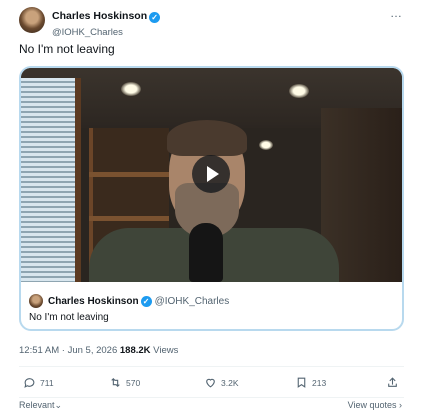 This screenshot has height=417, width=423. What do you see at coordinates (29, 383) in the screenshot?
I see `reply-icon` at bounding box center [29, 383].